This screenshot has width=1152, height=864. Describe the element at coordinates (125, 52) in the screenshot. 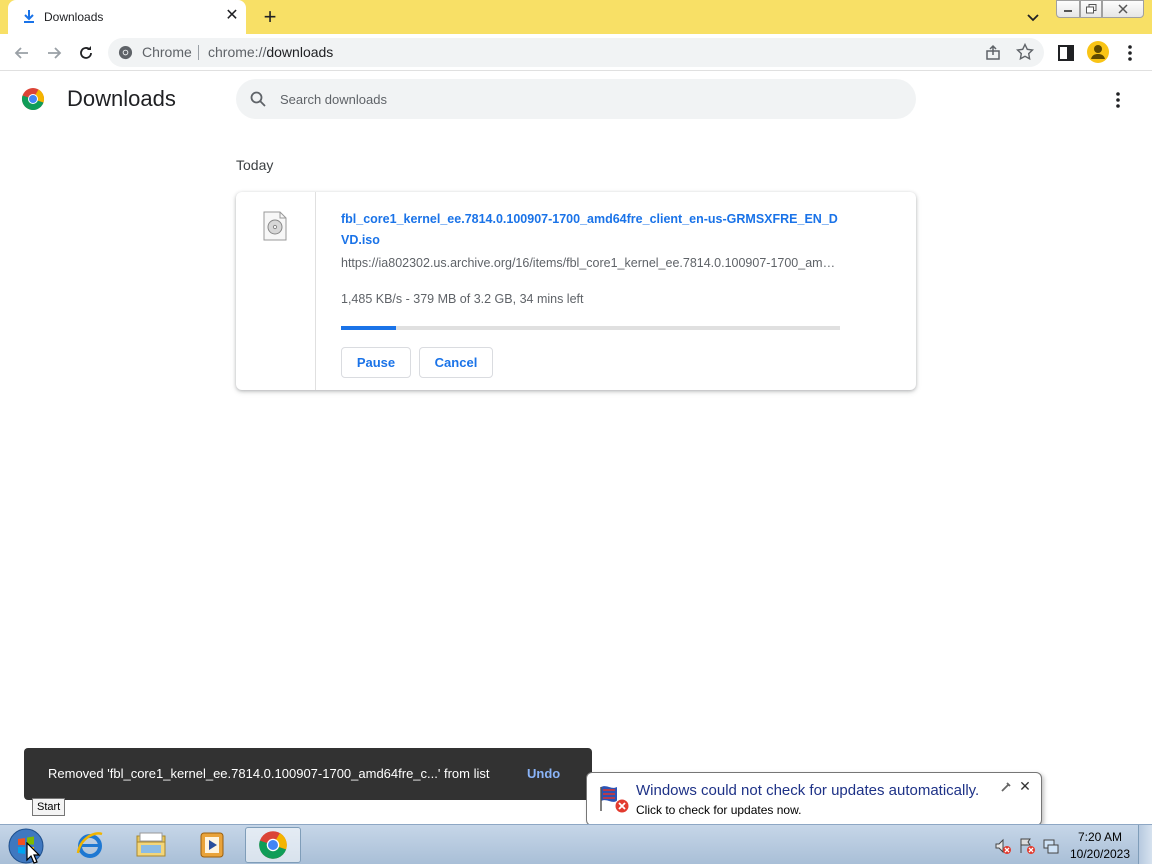

I see `chrome-site-icon` at that location.